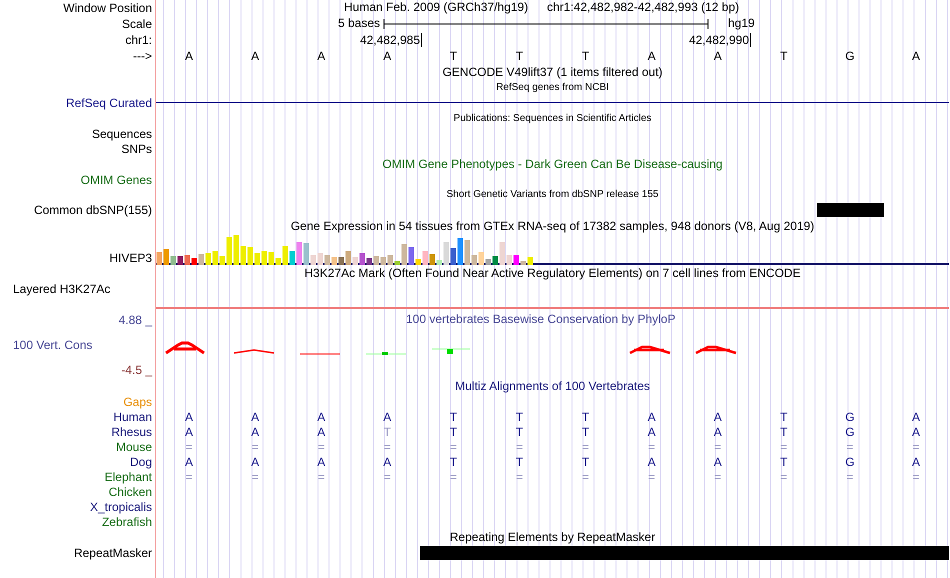  Describe the element at coordinates (850, 210) in the screenshot. I see `snp-feature` at that location.